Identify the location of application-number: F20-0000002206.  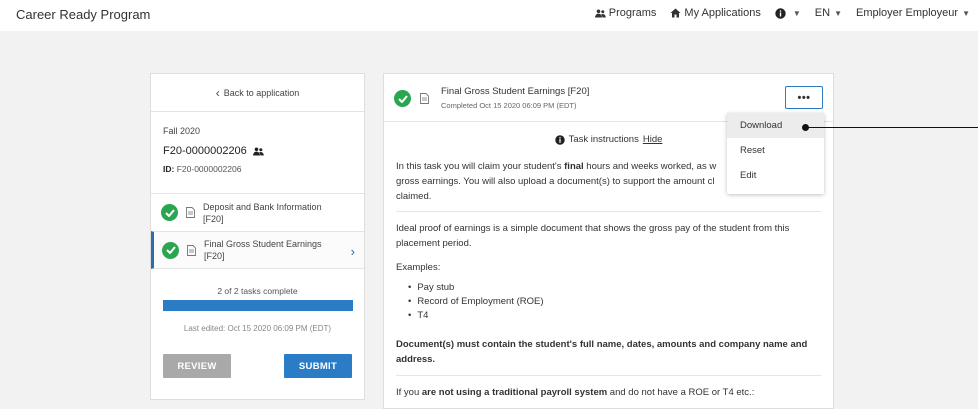
(257, 151).